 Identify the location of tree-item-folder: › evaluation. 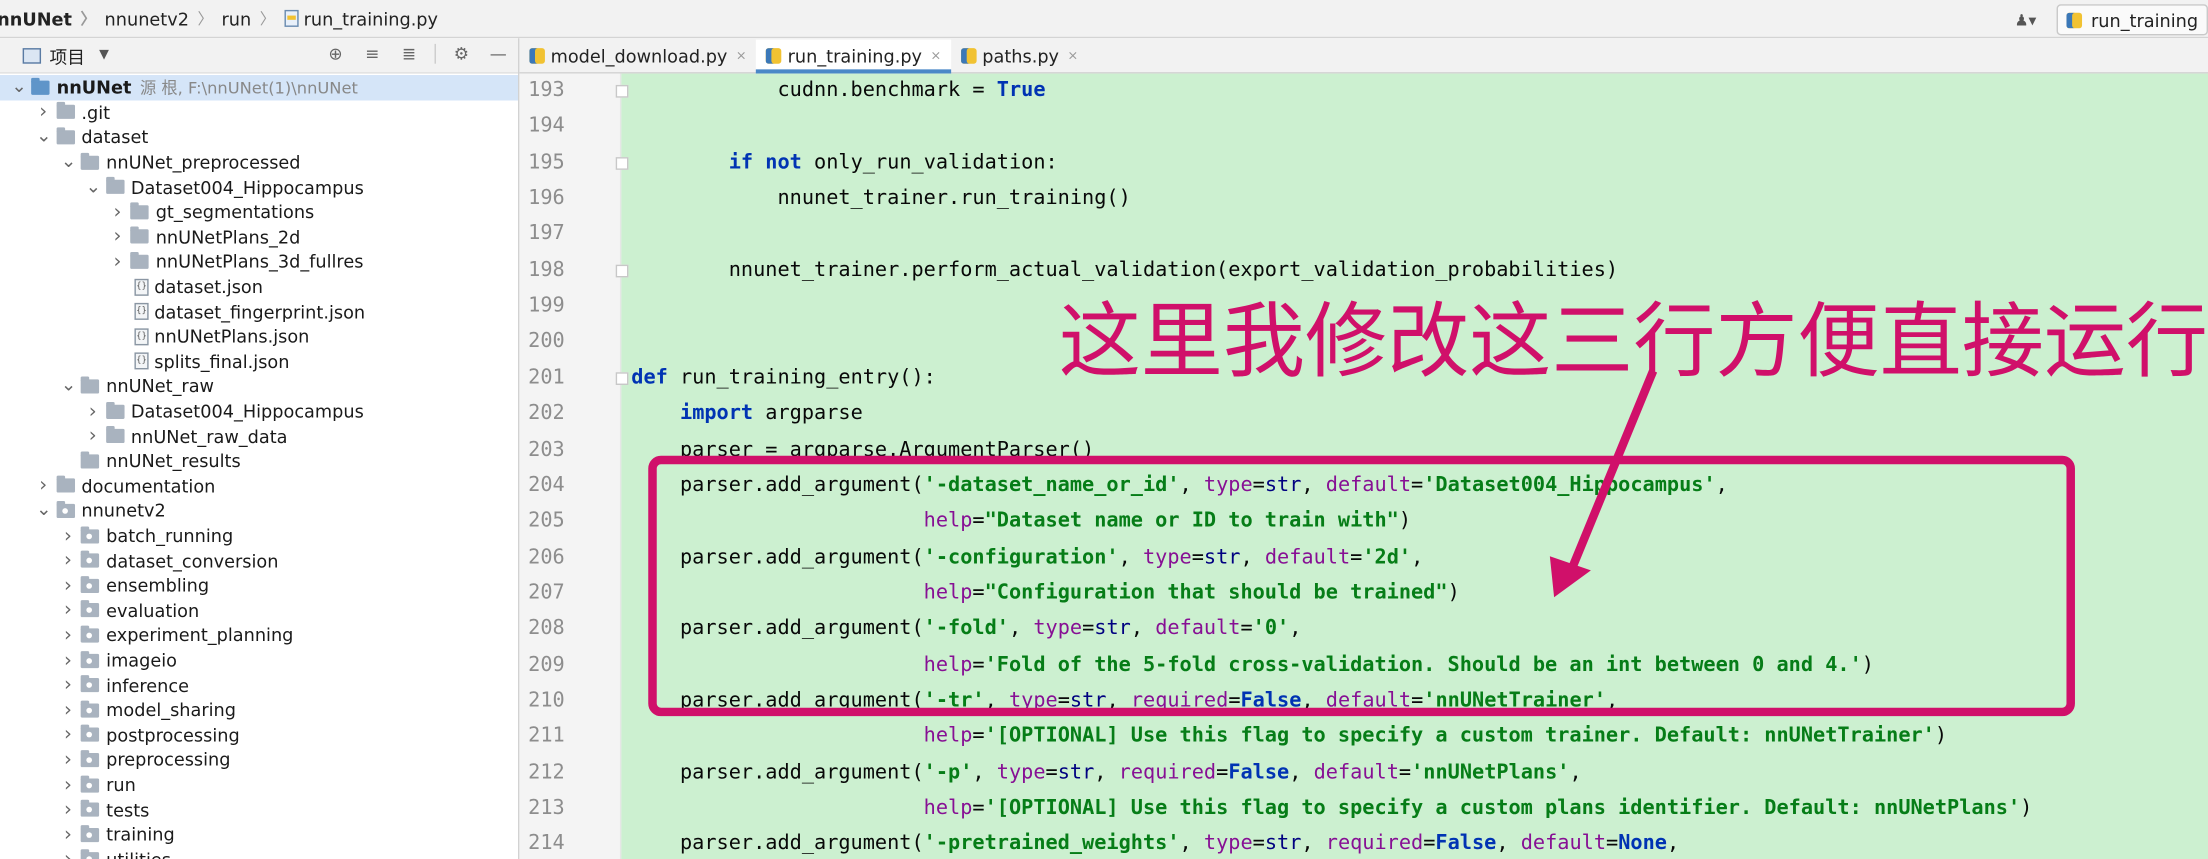
(99, 610).